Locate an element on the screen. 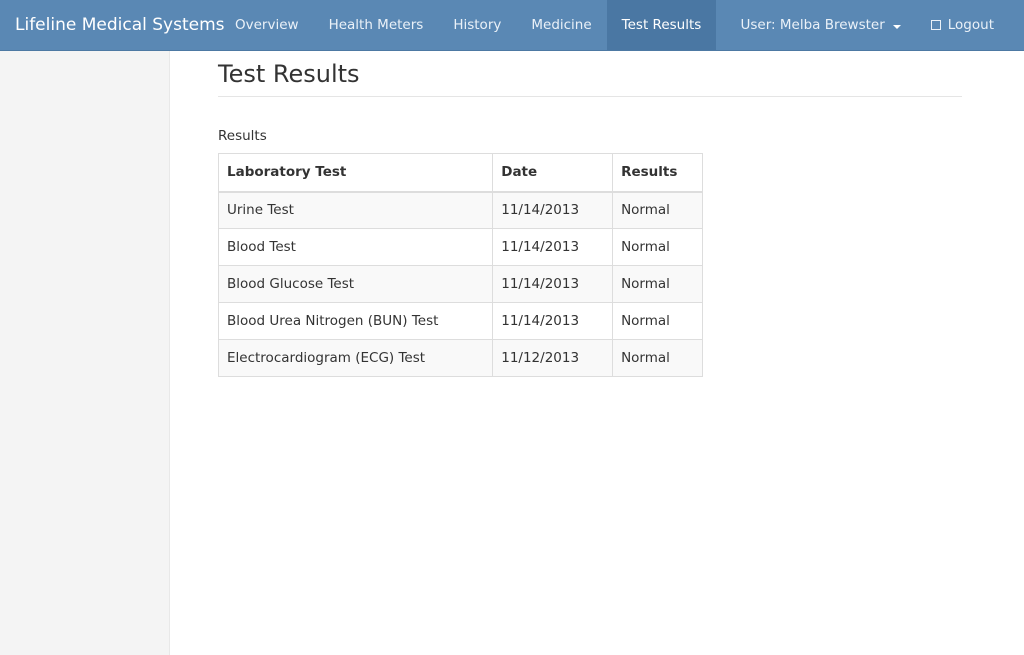 The height and width of the screenshot is (655, 1024). table-row: Blood Test 11/14/2013 Normal is located at coordinates (460, 247).